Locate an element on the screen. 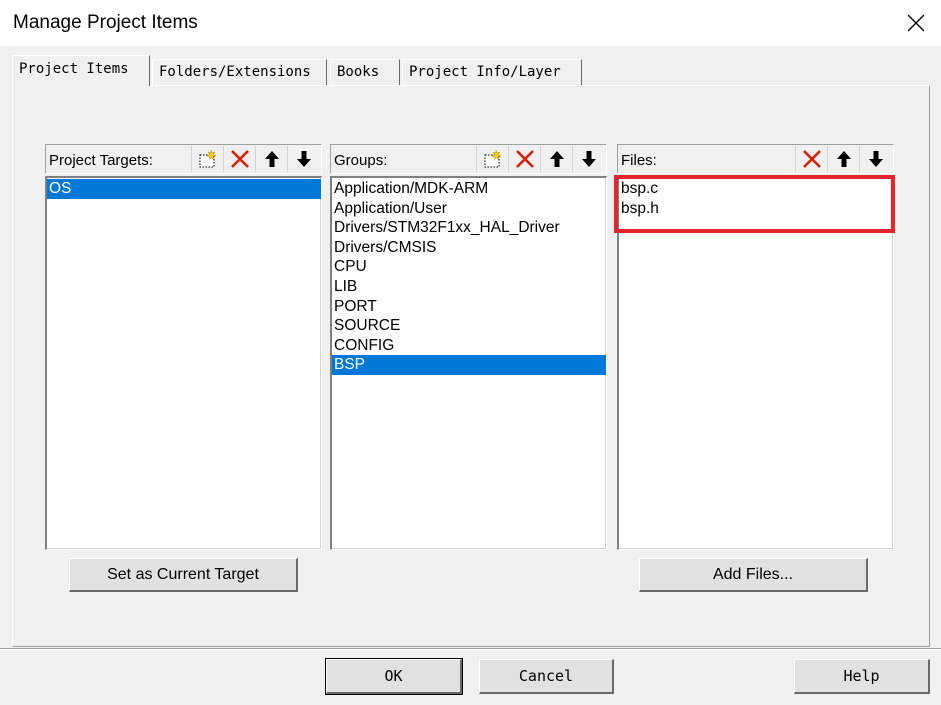 Image resolution: width=941 pixels, height=705 pixels. delete-file-button is located at coordinates (811, 159).